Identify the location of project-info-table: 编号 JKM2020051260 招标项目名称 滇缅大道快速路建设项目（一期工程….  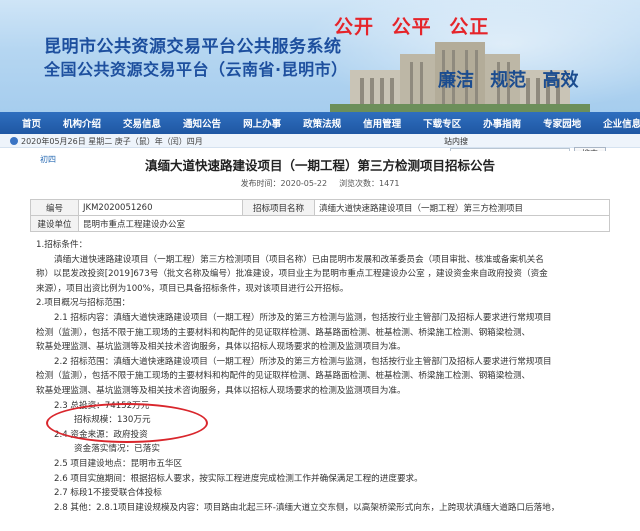
(320, 215).